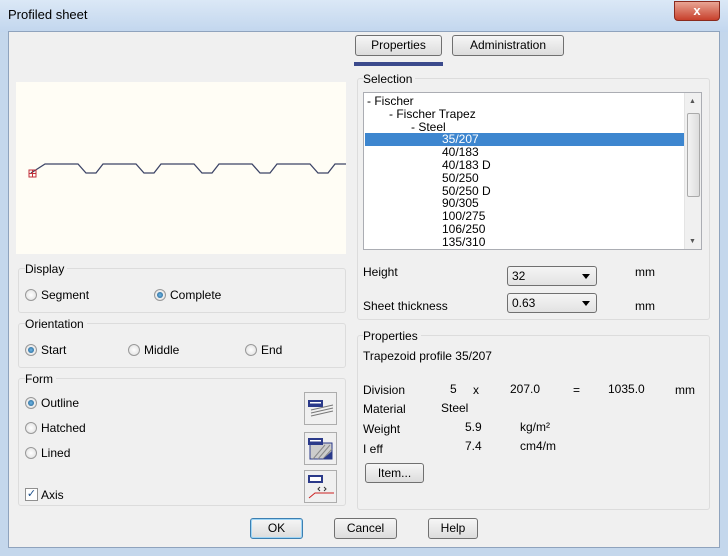  I want to click on window-title: Profiled sheet, so click(48, 14).